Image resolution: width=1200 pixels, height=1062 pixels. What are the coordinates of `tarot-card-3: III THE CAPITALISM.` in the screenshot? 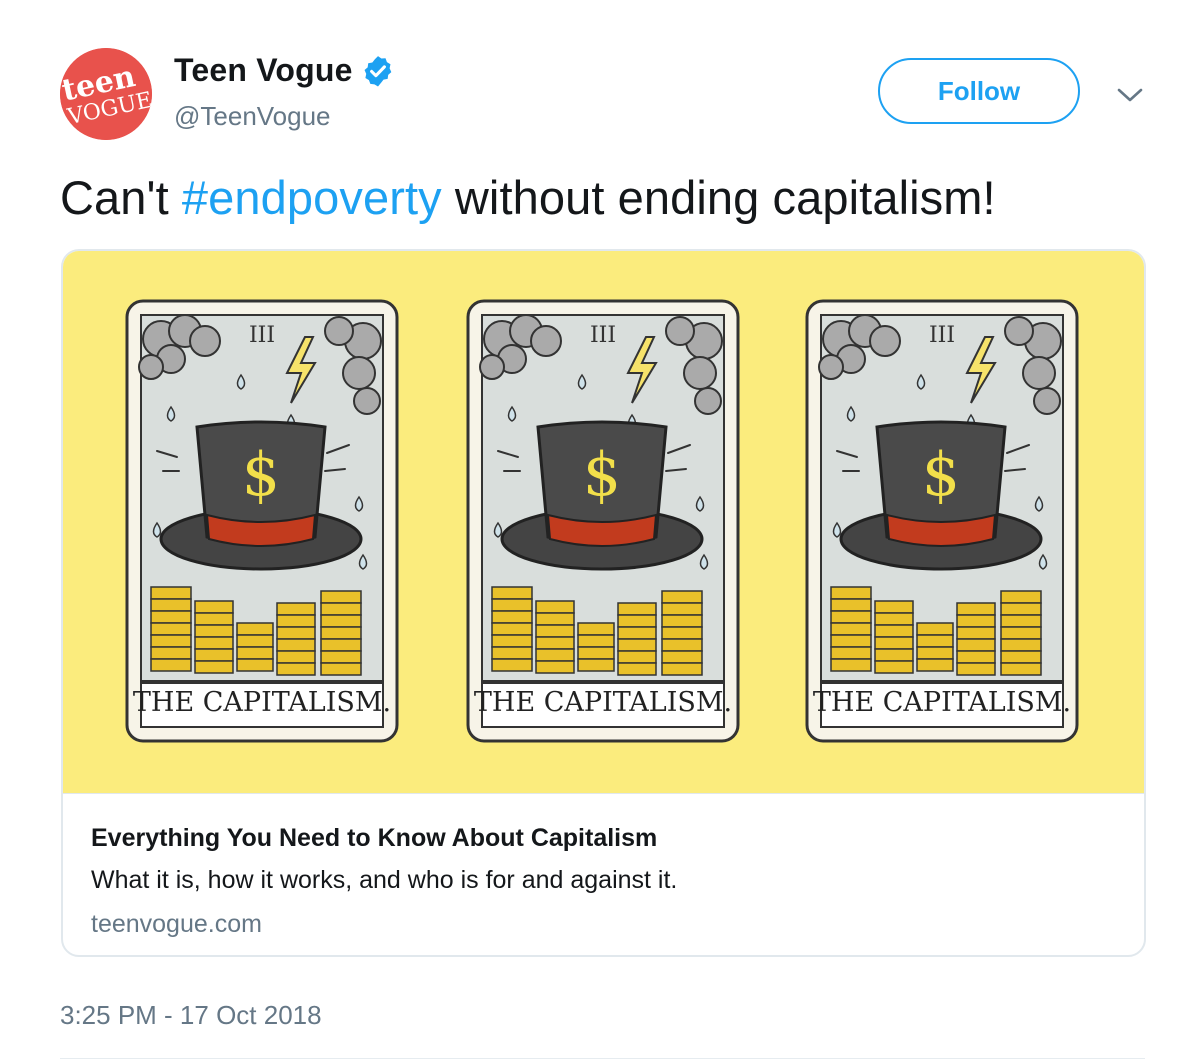 It's located at (942, 521).